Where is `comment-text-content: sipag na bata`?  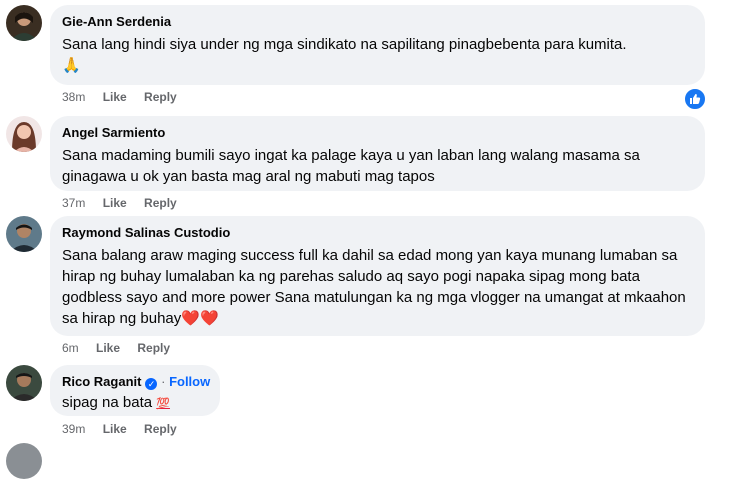
comment-text-content: sipag na bata is located at coordinates (107, 402).